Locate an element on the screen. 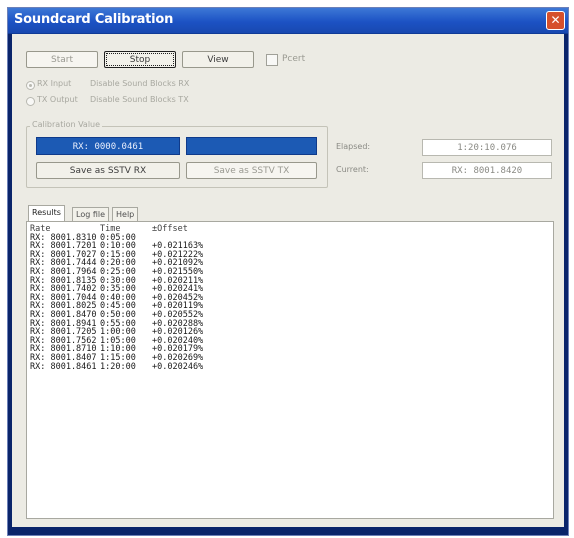  title-bar: Soundcard Calibration ✕ is located at coordinates (288, 21).